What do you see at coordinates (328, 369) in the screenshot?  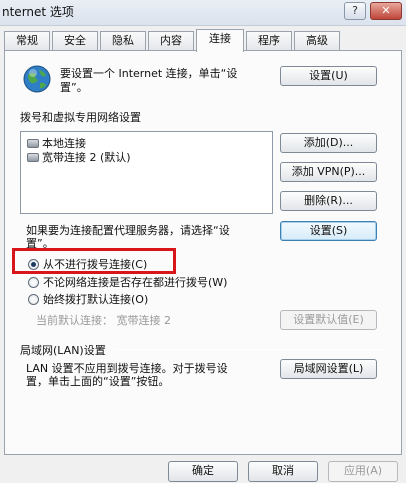 I see `lan-settings-button: 局域网设置(L)` at bounding box center [328, 369].